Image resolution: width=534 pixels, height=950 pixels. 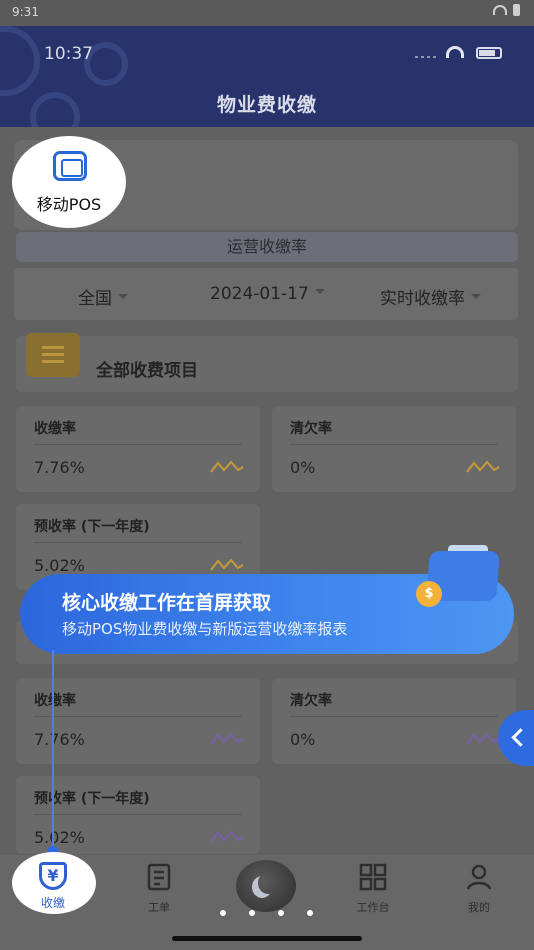 I want to click on metric-dropdown: 实时收缴率, so click(x=430, y=296).